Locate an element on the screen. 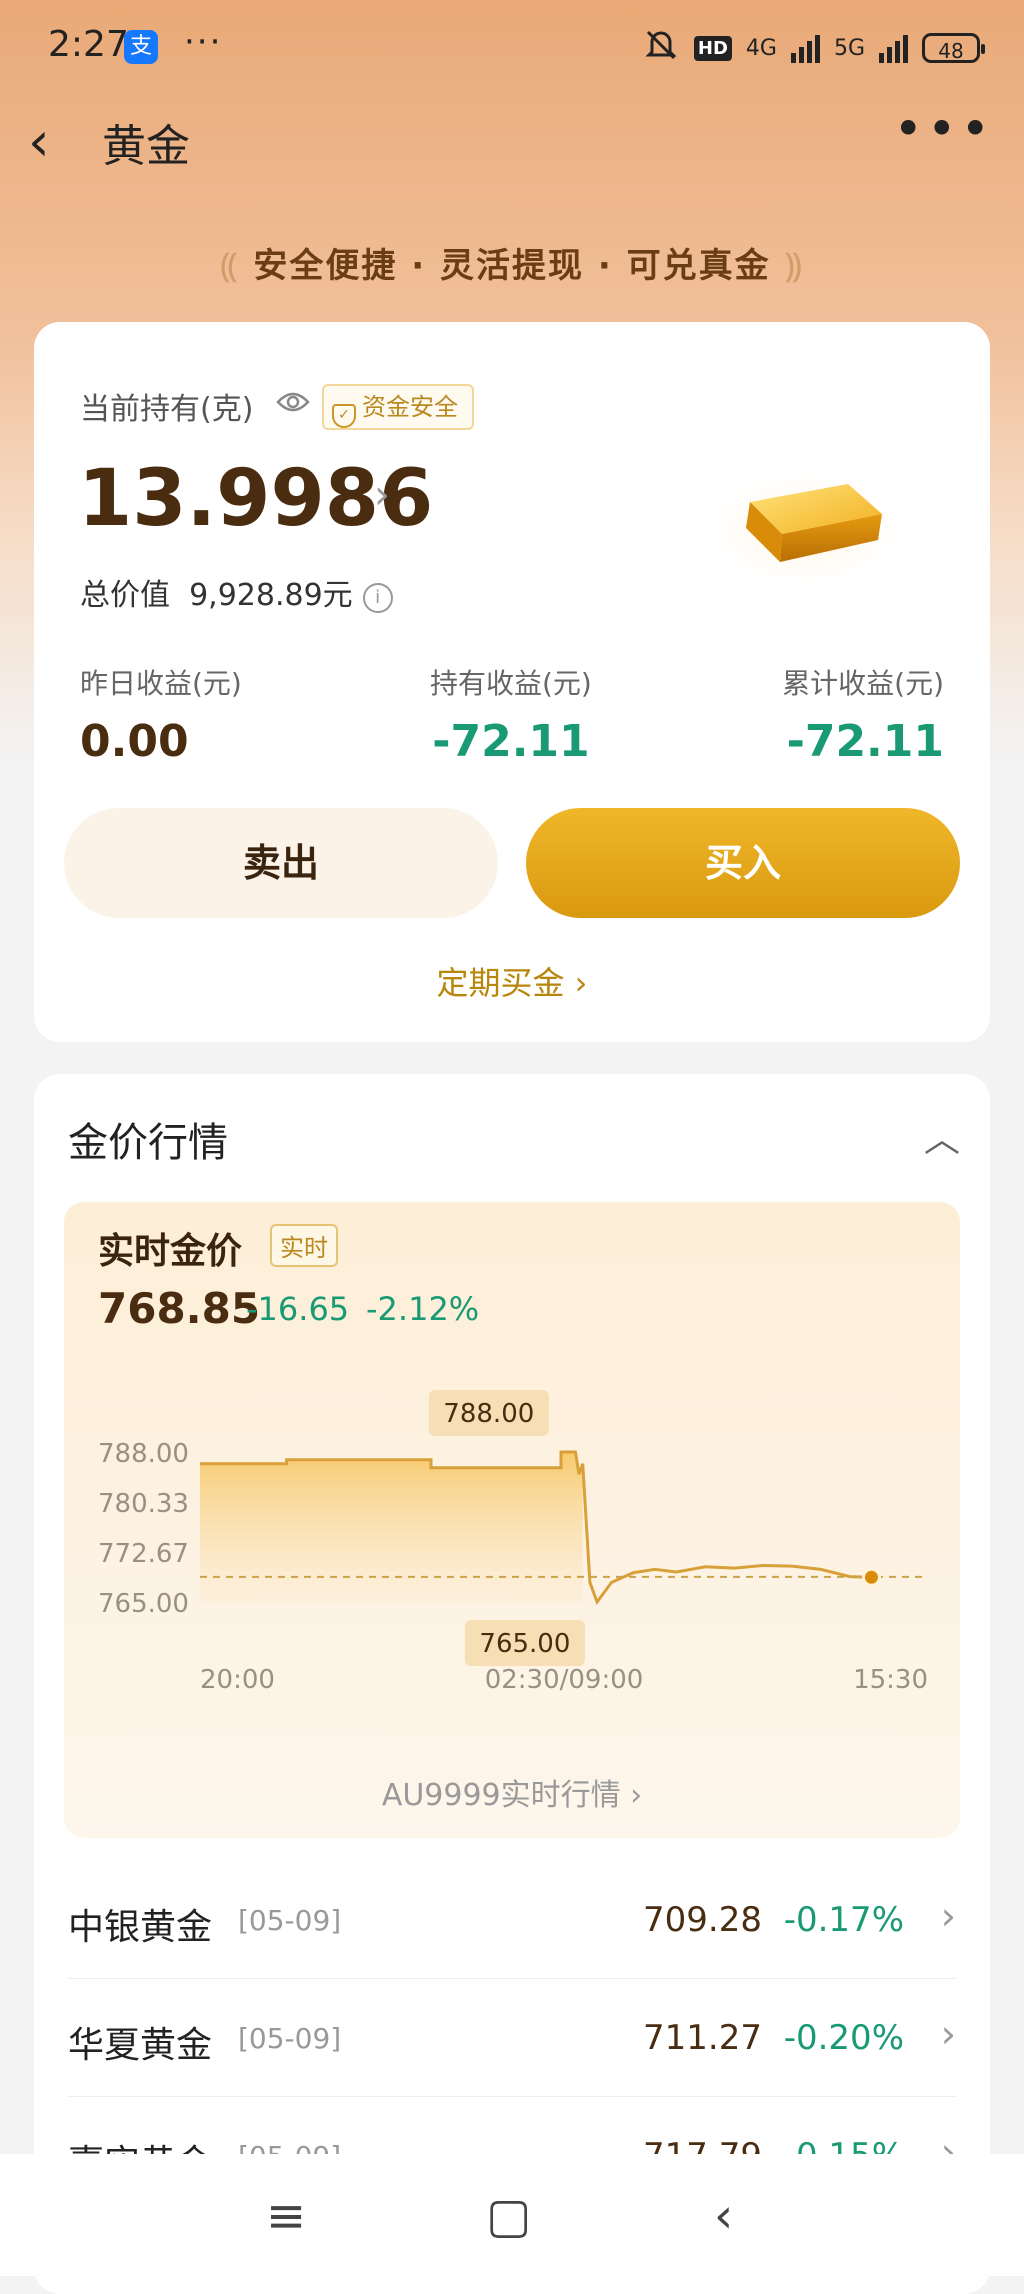 This screenshot has height=2294, width=1024. x-tick-label: 20:00 is located at coordinates (237, 1680).